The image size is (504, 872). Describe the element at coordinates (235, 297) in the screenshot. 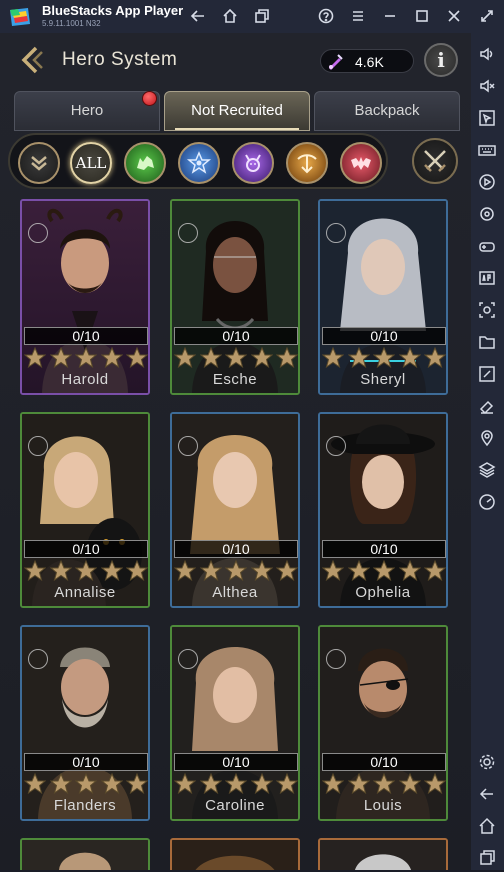

I see `hero-card-esche: 0/10 Esche` at that location.